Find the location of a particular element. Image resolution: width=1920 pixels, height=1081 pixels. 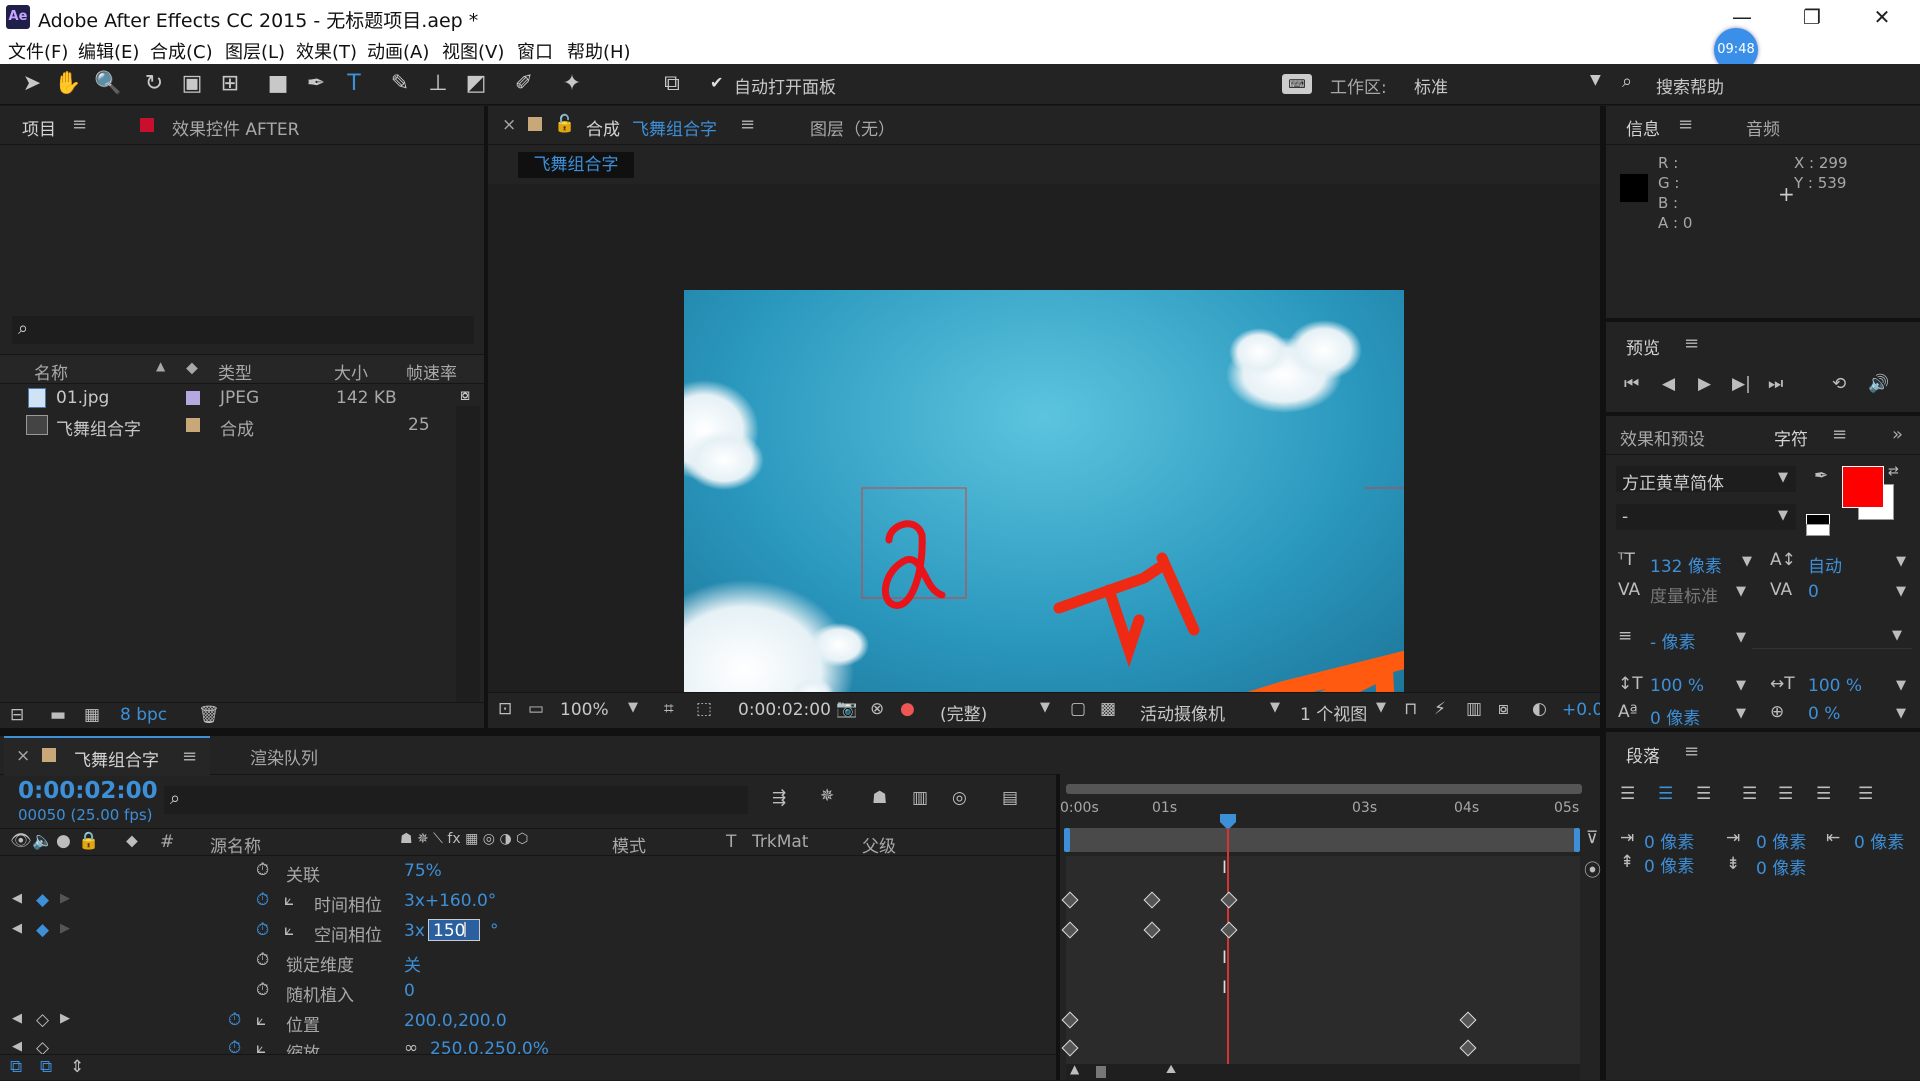

auto-open-checkbox: ✔ is located at coordinates (718, 83).